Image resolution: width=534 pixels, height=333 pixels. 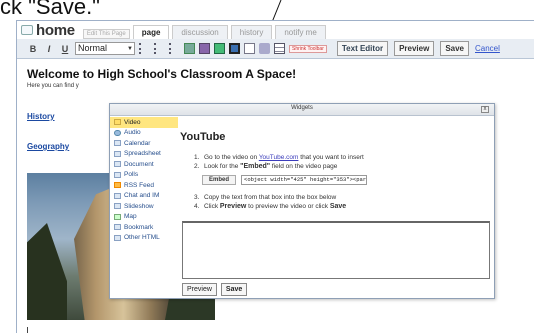 What do you see at coordinates (132, 122) in the screenshot?
I see `sidebar-item-label: Video` at bounding box center [132, 122].